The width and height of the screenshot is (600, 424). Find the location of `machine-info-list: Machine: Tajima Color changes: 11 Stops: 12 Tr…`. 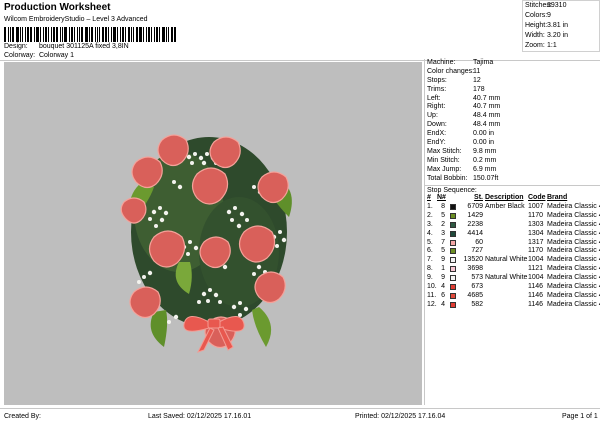

machine-info-list: Machine: Tajima Color changes: 11 Stops: 12 Tr… is located at coordinates (512, 121).